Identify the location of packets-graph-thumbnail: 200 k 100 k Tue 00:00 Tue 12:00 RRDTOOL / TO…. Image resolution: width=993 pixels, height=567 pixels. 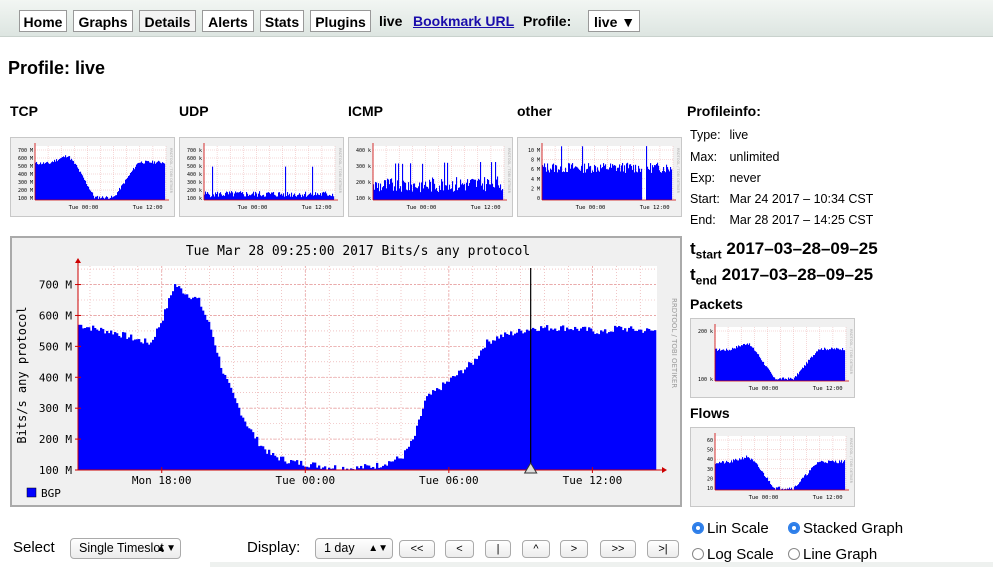
(772, 358).